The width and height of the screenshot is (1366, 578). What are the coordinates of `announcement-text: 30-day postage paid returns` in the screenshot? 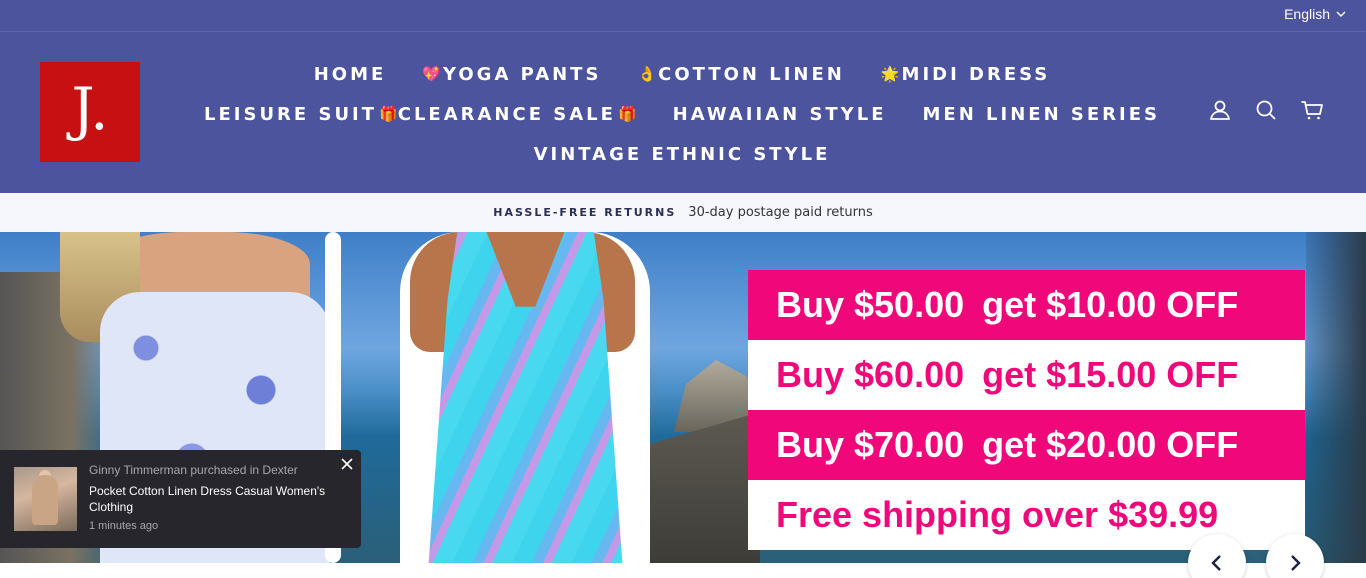 It's located at (780, 212).